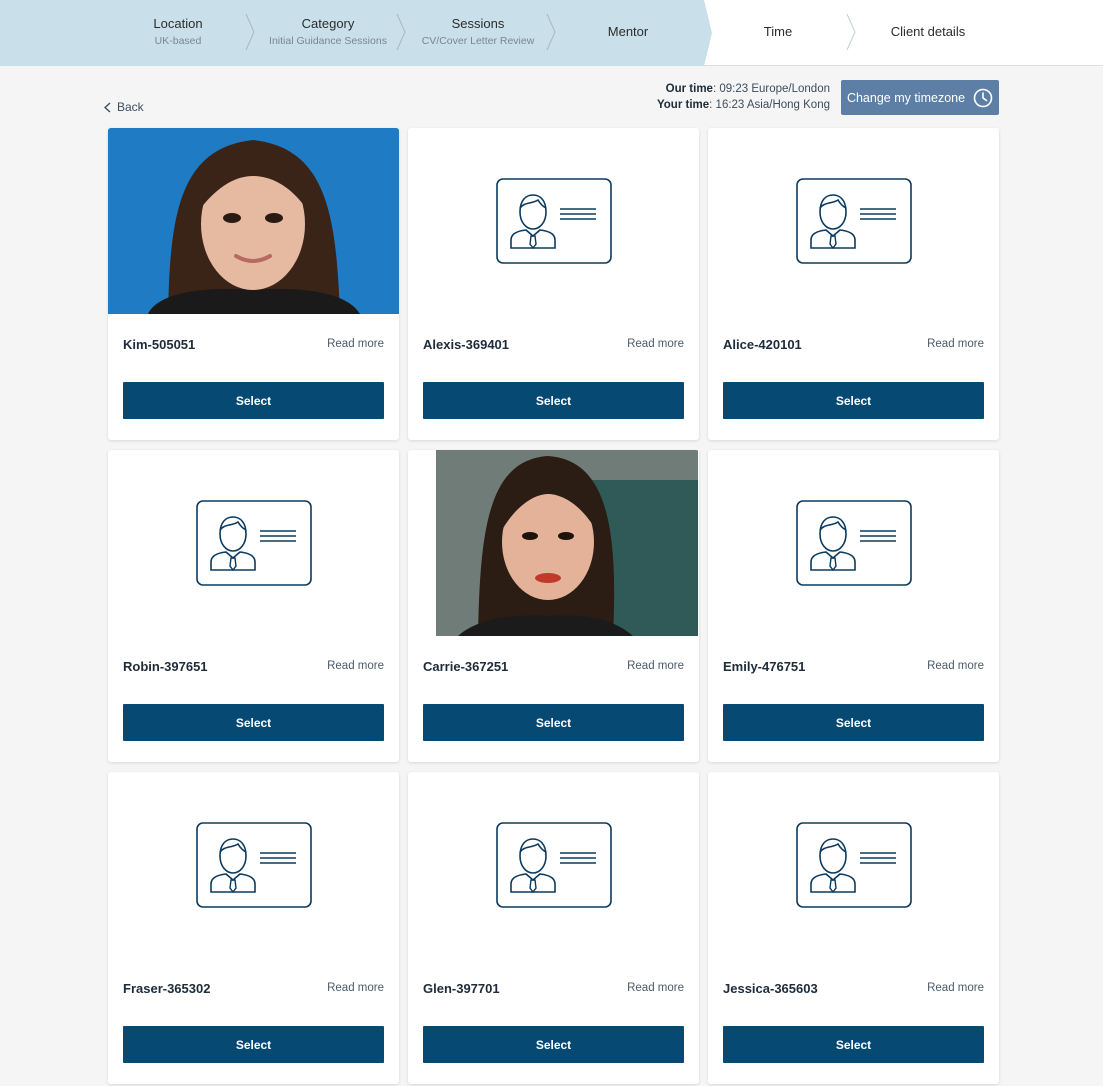 This screenshot has width=1103, height=1086. What do you see at coordinates (107, 107) in the screenshot?
I see `chevron-left-icon` at bounding box center [107, 107].